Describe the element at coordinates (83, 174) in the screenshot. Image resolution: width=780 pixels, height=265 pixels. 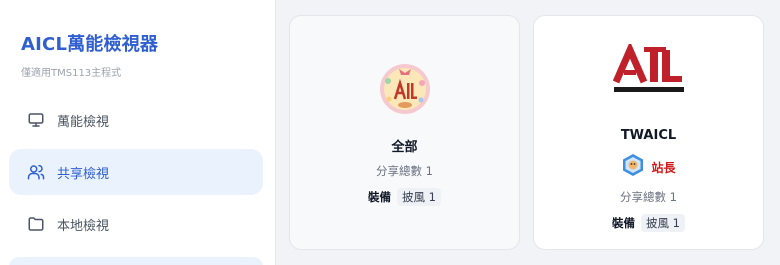
I see `sidebar-item-label: 共享檢視` at that location.